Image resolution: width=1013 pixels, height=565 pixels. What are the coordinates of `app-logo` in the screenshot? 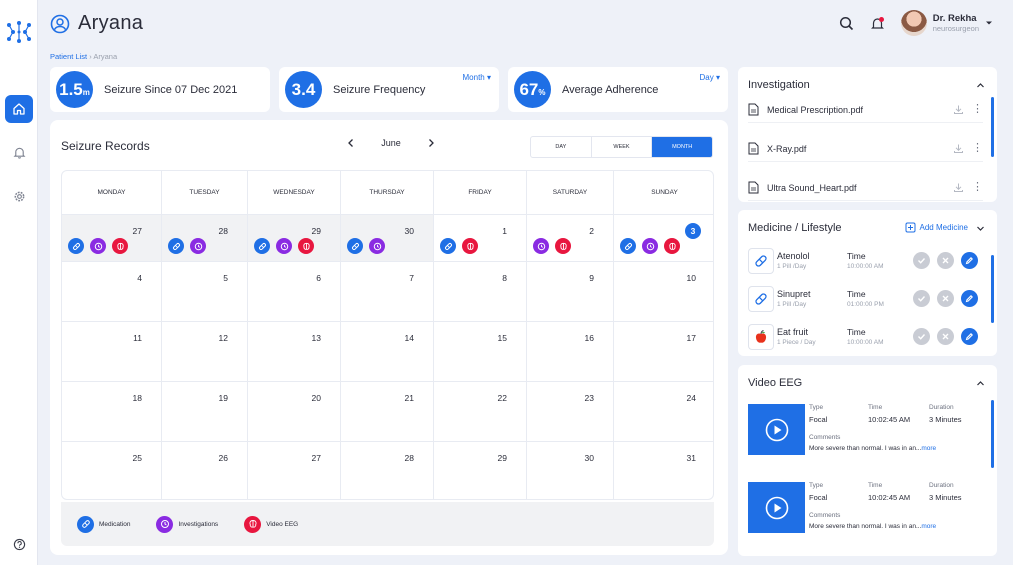 It's located at (19, 32).